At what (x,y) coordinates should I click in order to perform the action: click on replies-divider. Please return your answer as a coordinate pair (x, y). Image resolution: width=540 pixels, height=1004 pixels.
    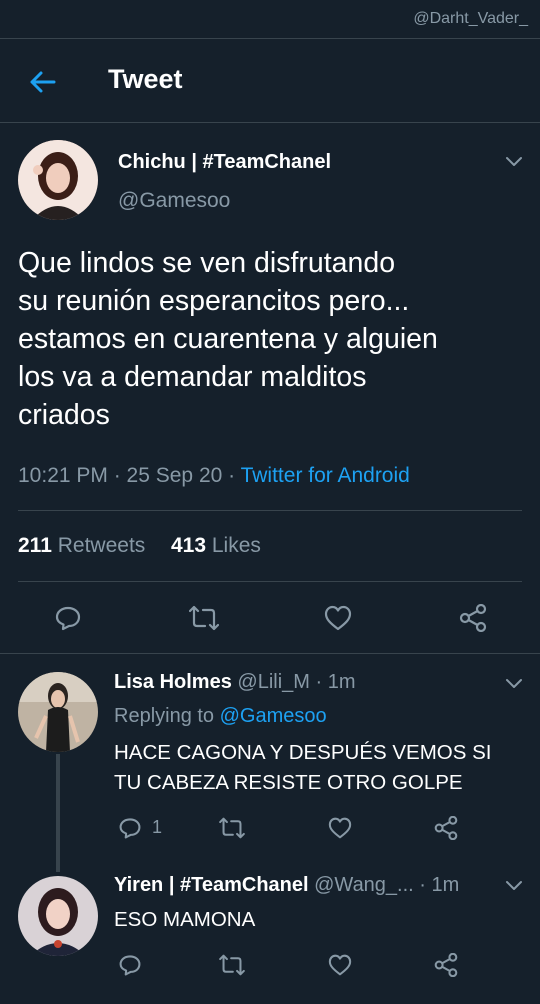
    Looking at the image, I should click on (270, 653).